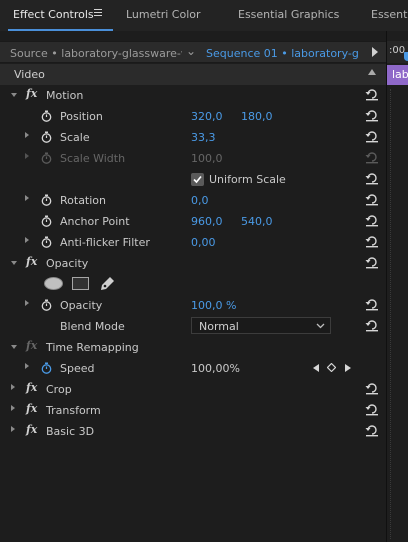 The image size is (408, 542). I want to click on property-row-scale: Scale 33,3, so click(193, 137).